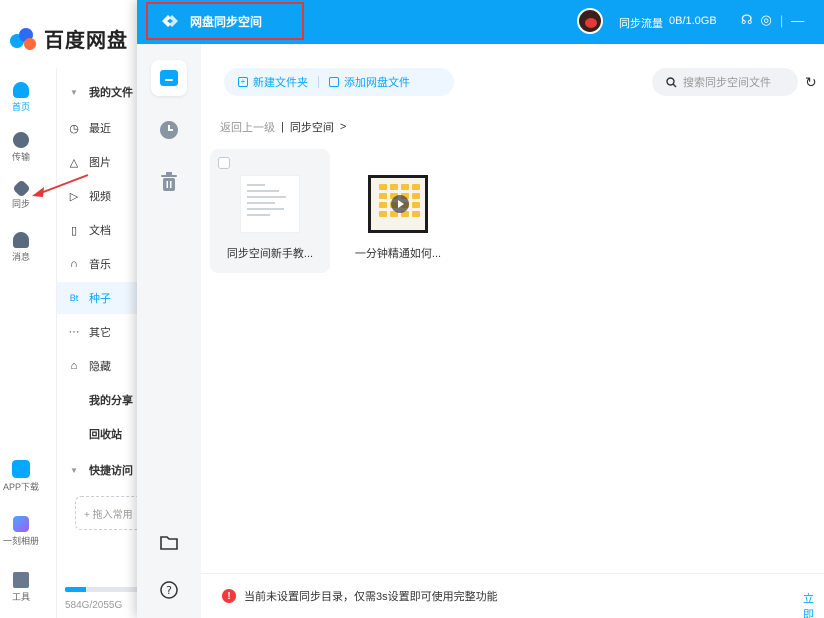  I want to click on recycle-bin-link: 回收站, so click(98, 434).